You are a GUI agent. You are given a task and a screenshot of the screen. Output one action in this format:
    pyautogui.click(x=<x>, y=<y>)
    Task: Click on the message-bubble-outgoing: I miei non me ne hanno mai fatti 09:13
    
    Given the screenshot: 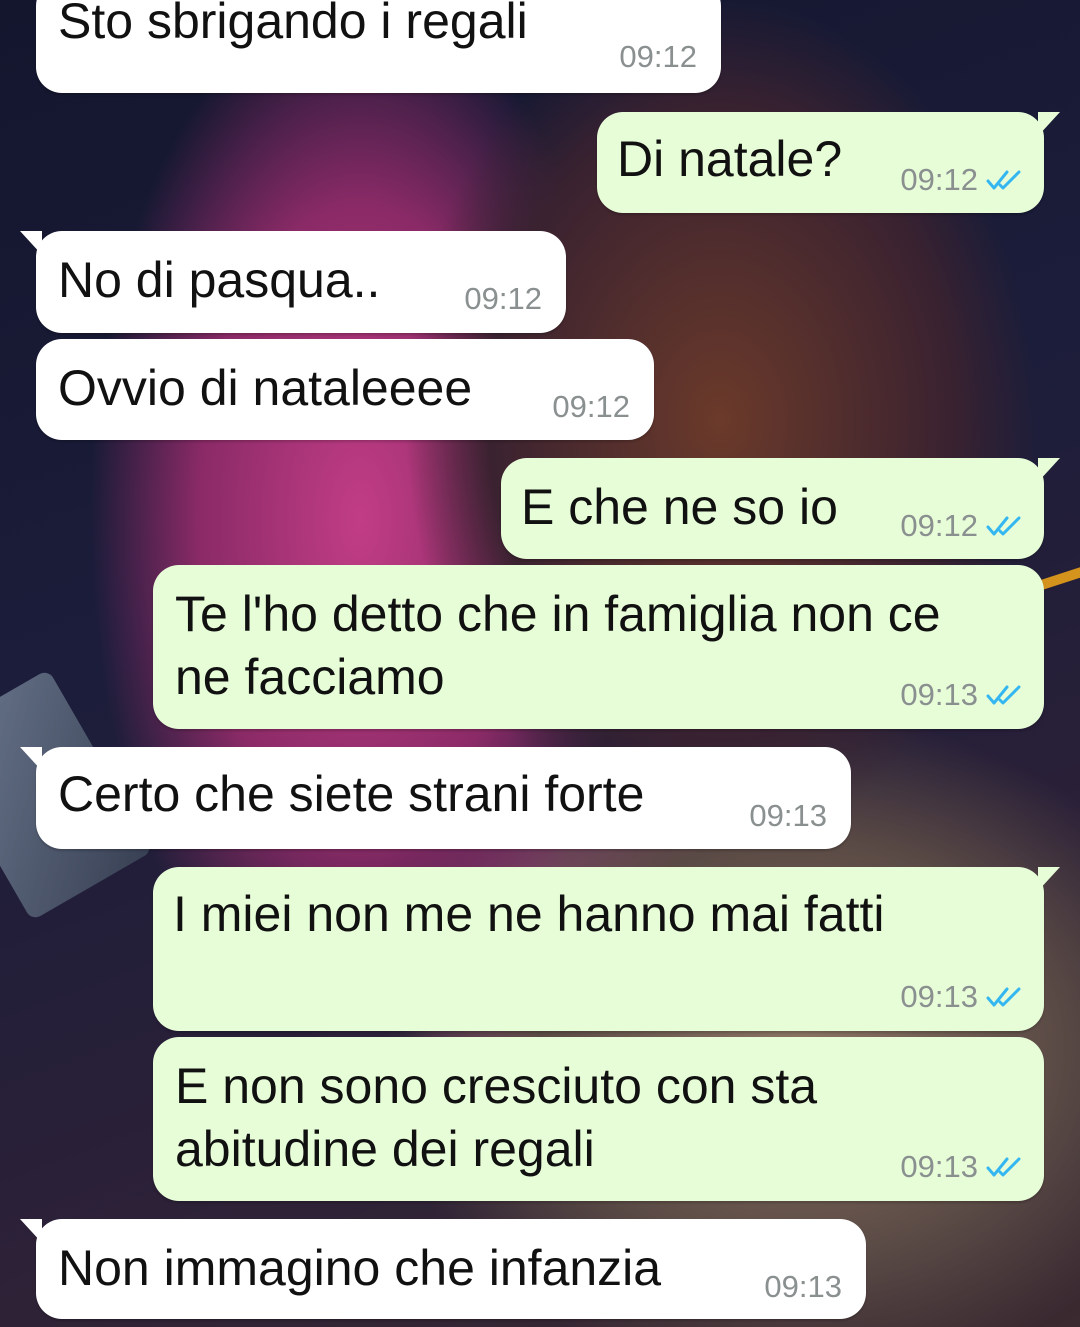 What is the action you would take?
    pyautogui.click(x=606, y=949)
    